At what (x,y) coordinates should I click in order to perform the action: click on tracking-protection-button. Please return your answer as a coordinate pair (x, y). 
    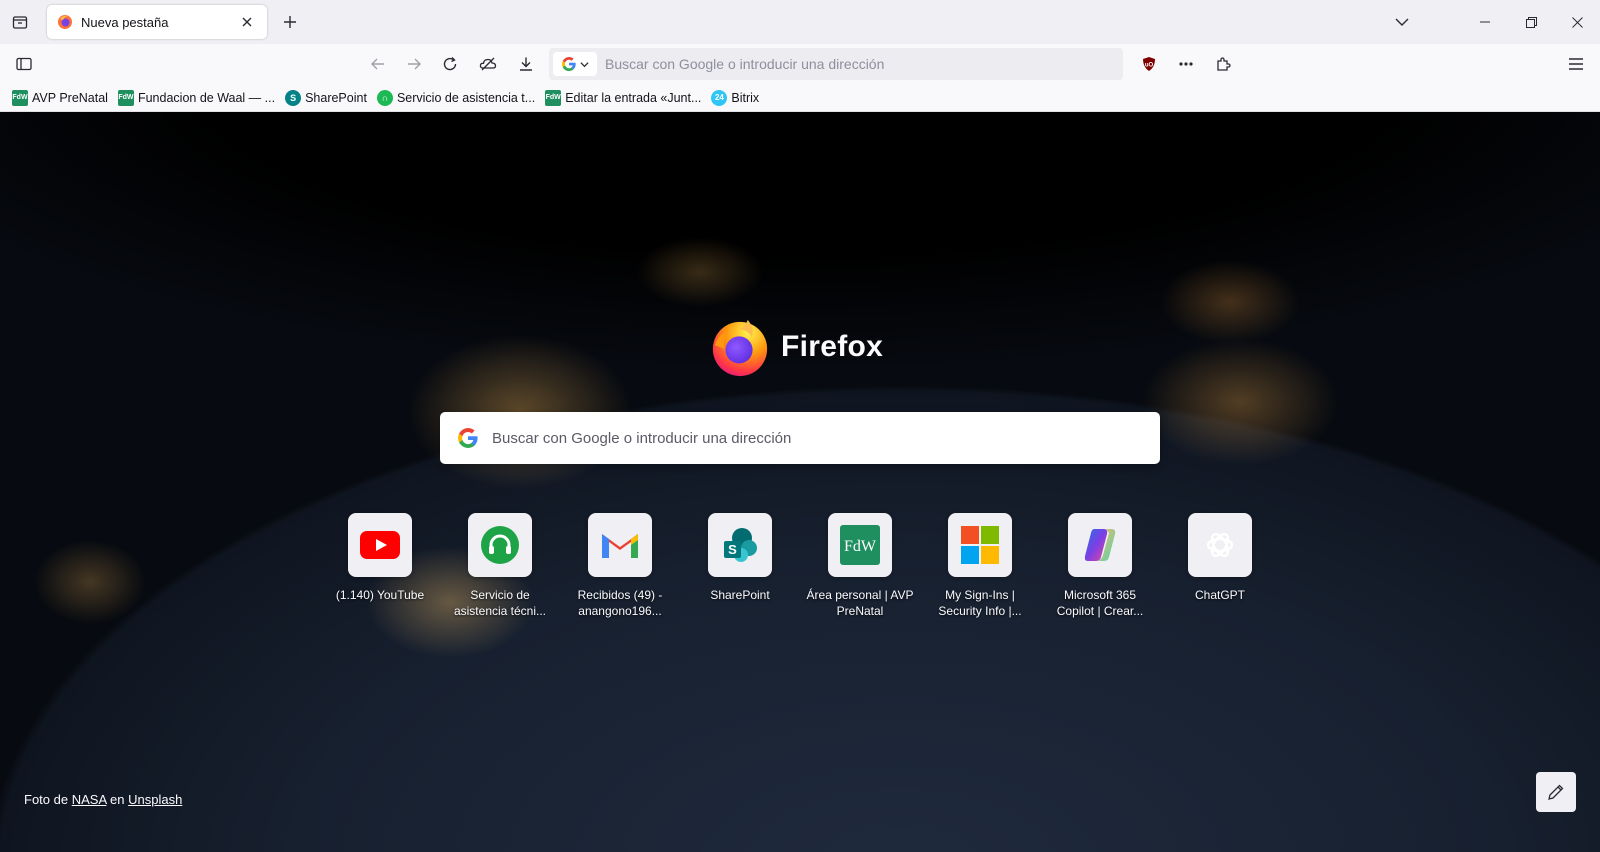
    Looking at the image, I should click on (488, 64).